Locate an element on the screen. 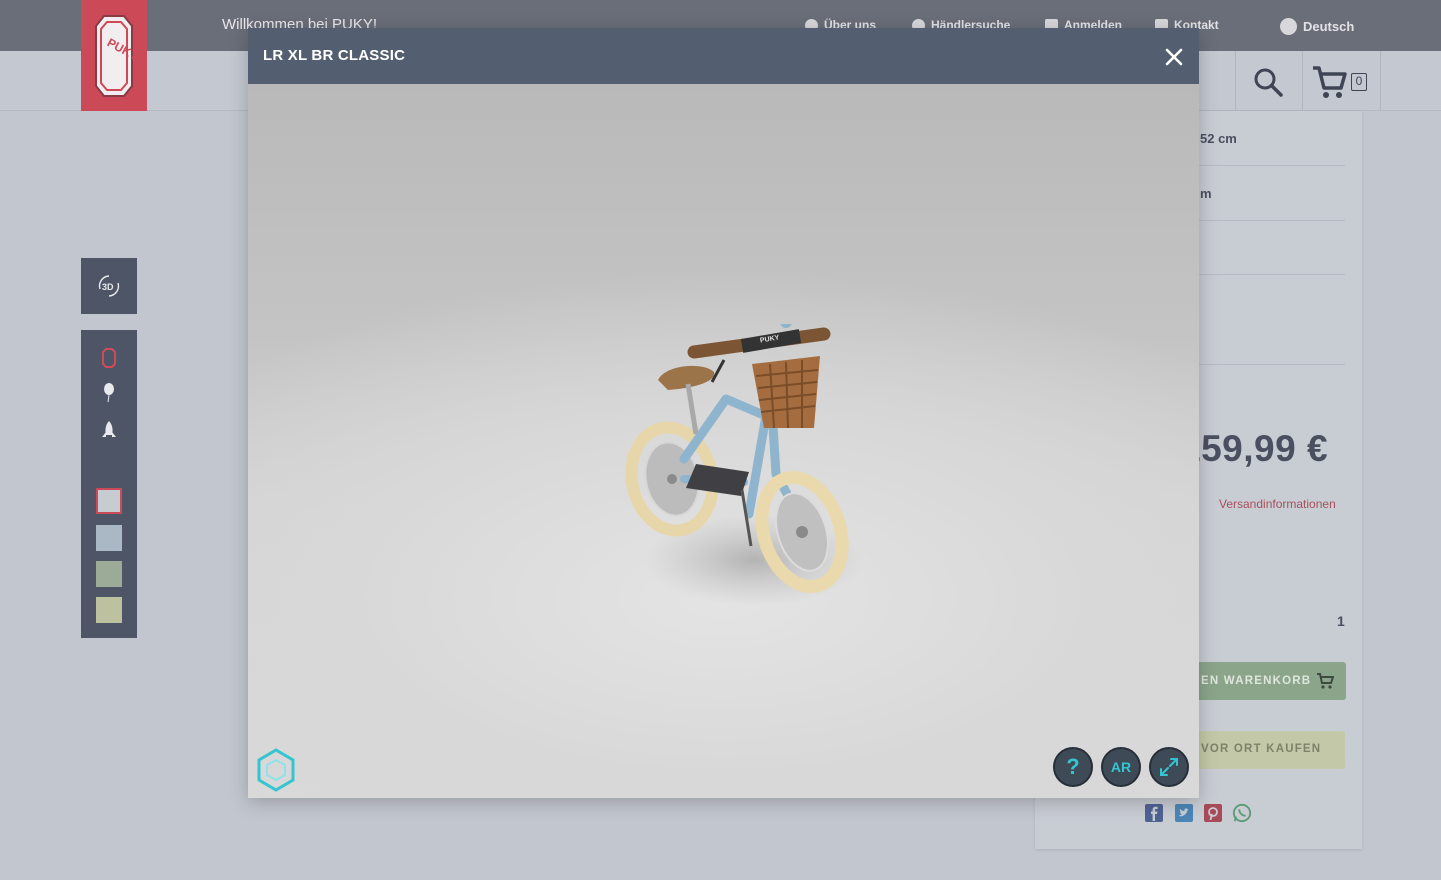 The height and width of the screenshot is (880, 1441). facebook-icon is located at coordinates (1154, 813).